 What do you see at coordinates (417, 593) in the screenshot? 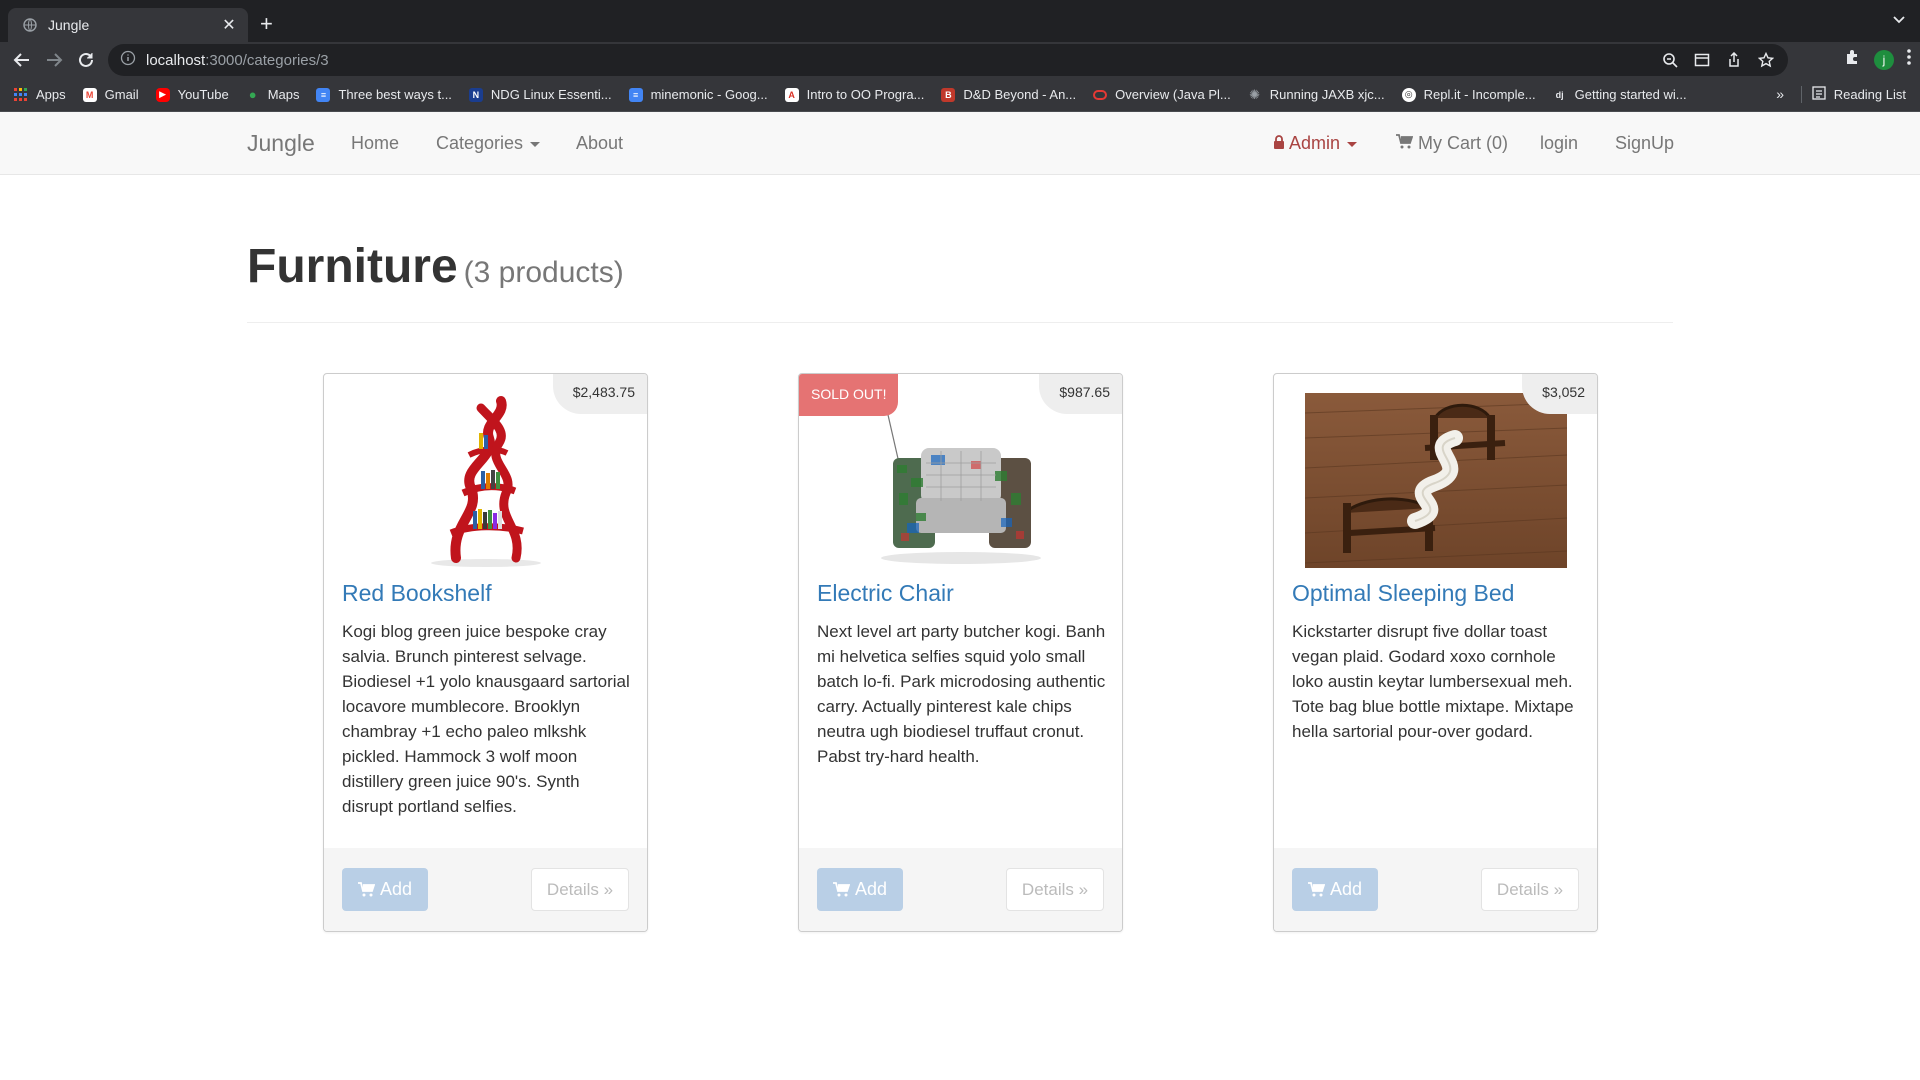
I see `product-name-link: Red Bookshelf` at bounding box center [417, 593].